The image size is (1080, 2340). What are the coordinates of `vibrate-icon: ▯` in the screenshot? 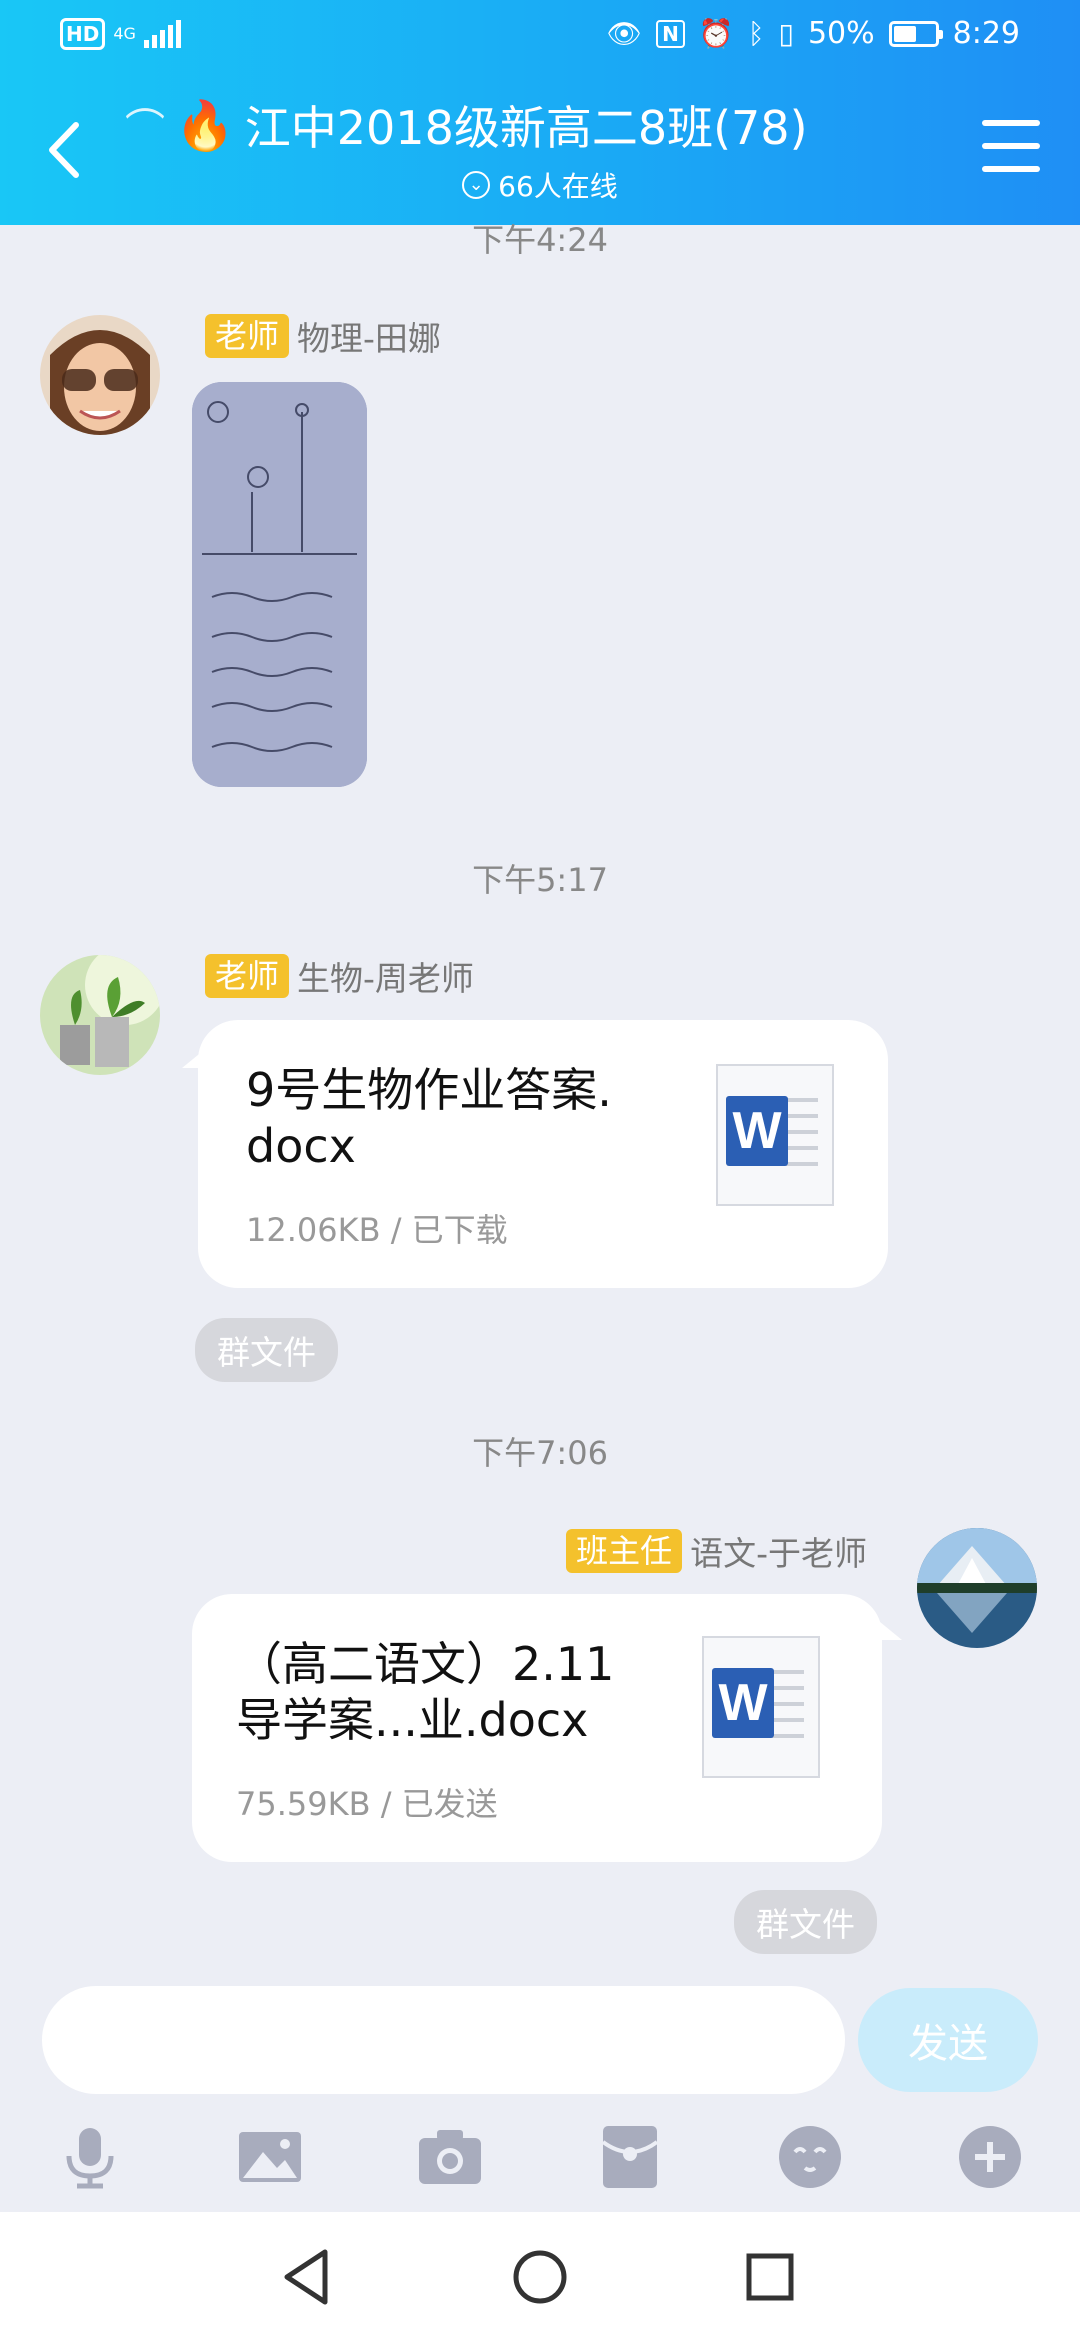 It's located at (786, 33).